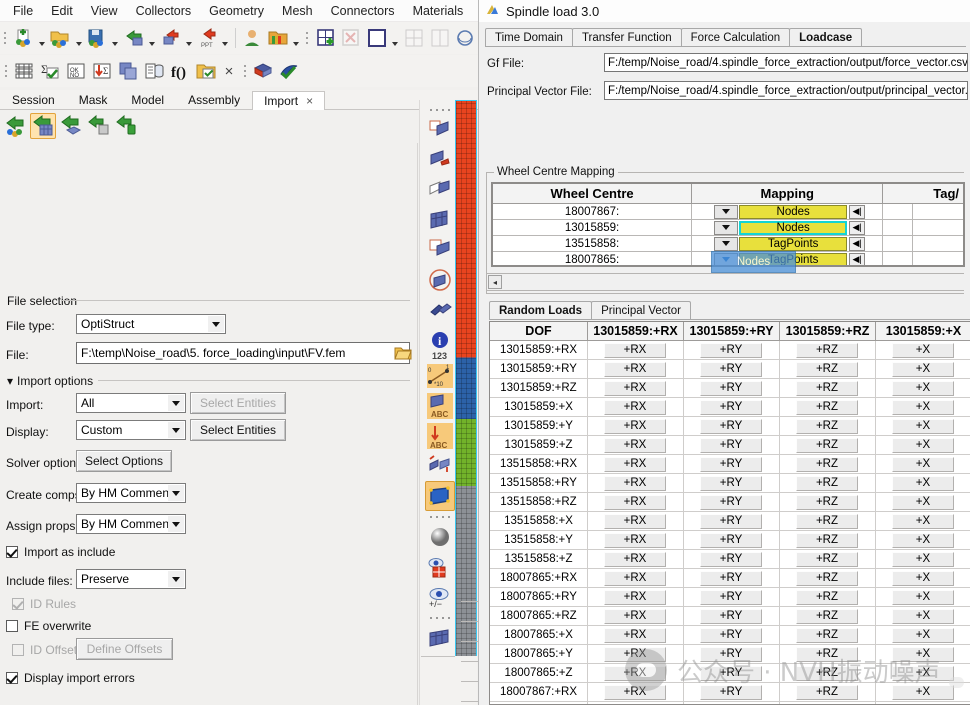 This screenshot has height=705, width=970. What do you see at coordinates (253, 38) in the screenshot?
I see `user-profile-icon` at bounding box center [253, 38].